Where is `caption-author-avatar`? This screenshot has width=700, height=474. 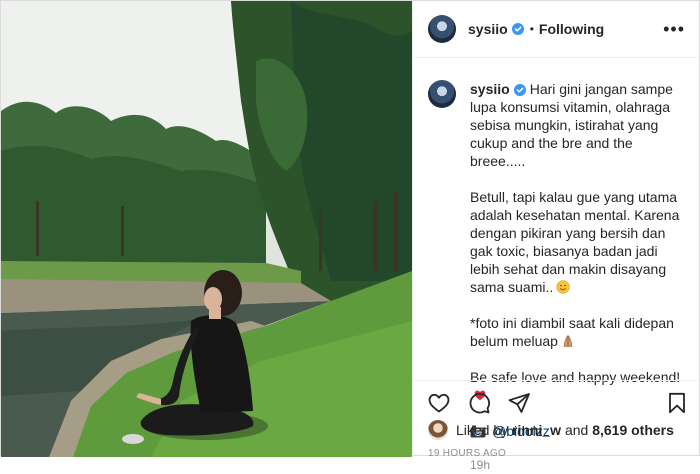
caption-author-avatar is located at coordinates (442, 94).